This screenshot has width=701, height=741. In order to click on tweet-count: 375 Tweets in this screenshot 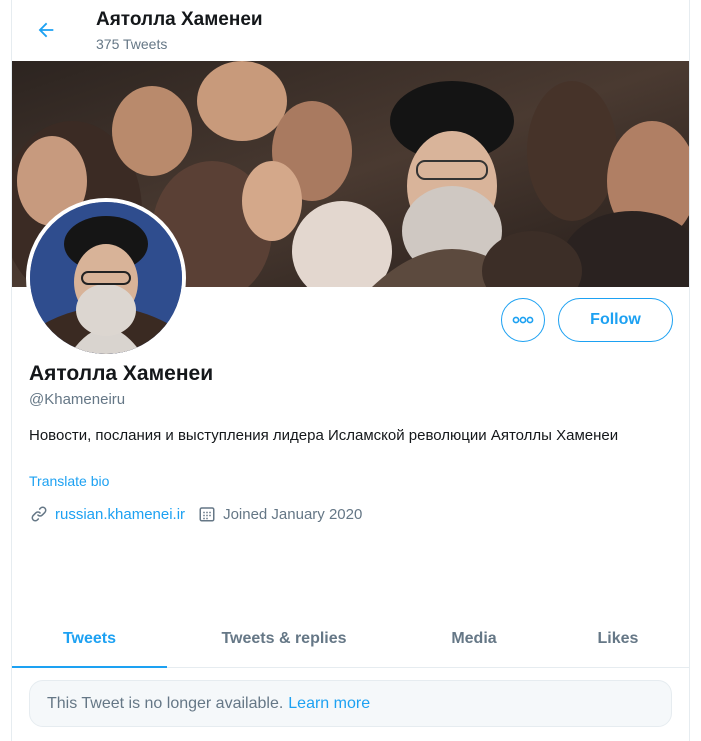, I will do `click(132, 44)`.